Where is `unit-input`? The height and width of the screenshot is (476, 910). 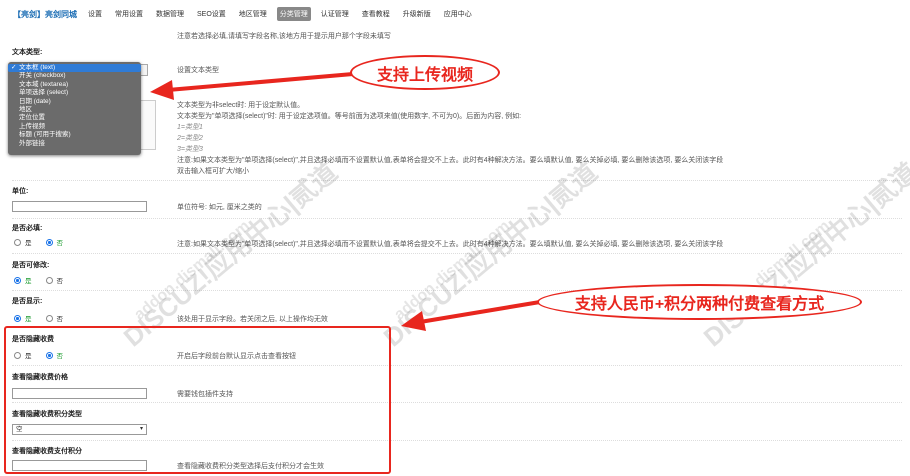
unit-input is located at coordinates (79, 206).